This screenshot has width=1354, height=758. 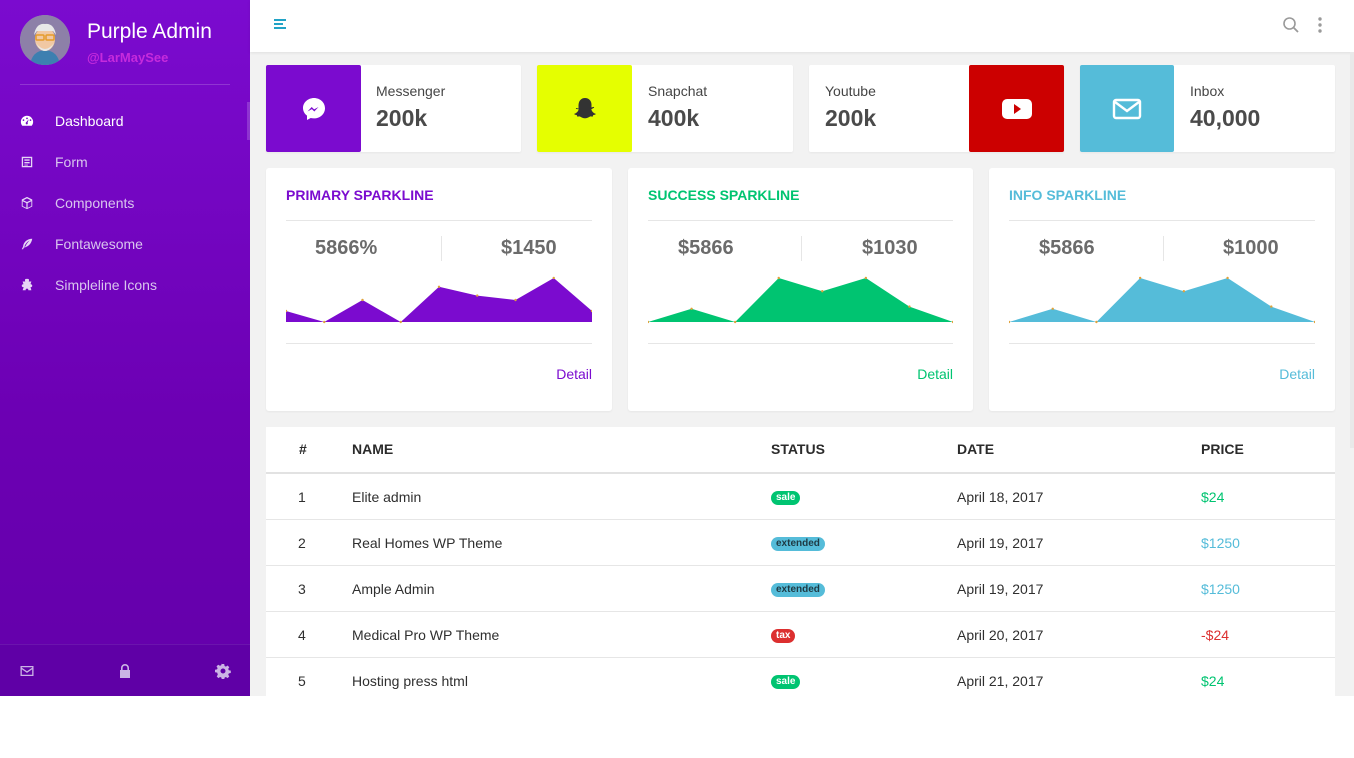 What do you see at coordinates (584, 108) in the screenshot?
I see `snapchat-icon` at bounding box center [584, 108].